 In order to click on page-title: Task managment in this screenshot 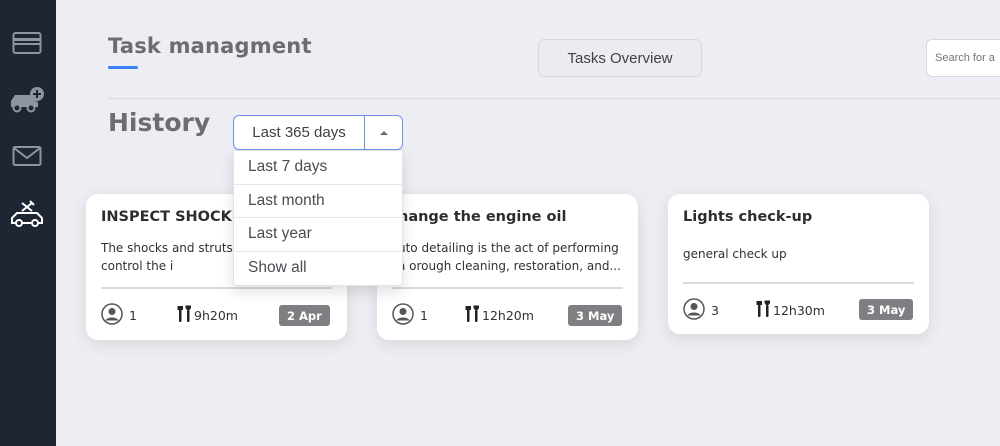, I will do `click(210, 46)`.